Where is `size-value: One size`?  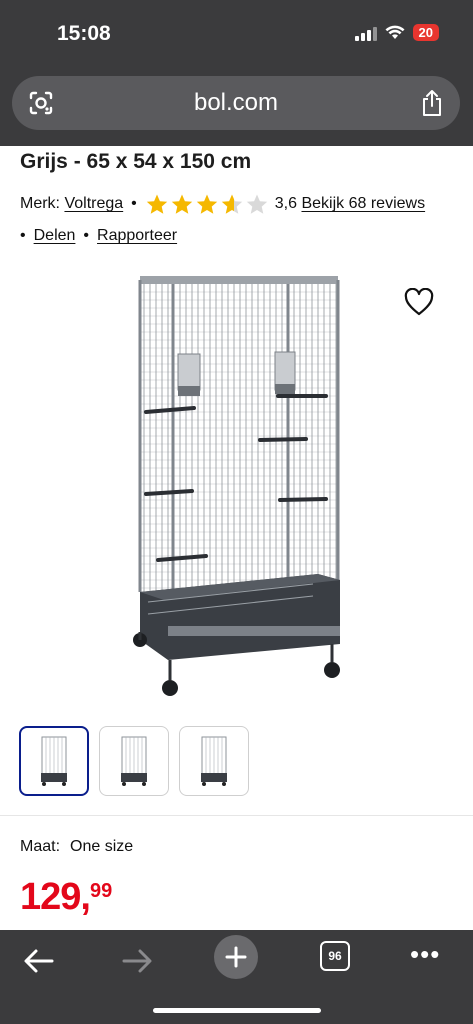
size-value: One size is located at coordinates (102, 846).